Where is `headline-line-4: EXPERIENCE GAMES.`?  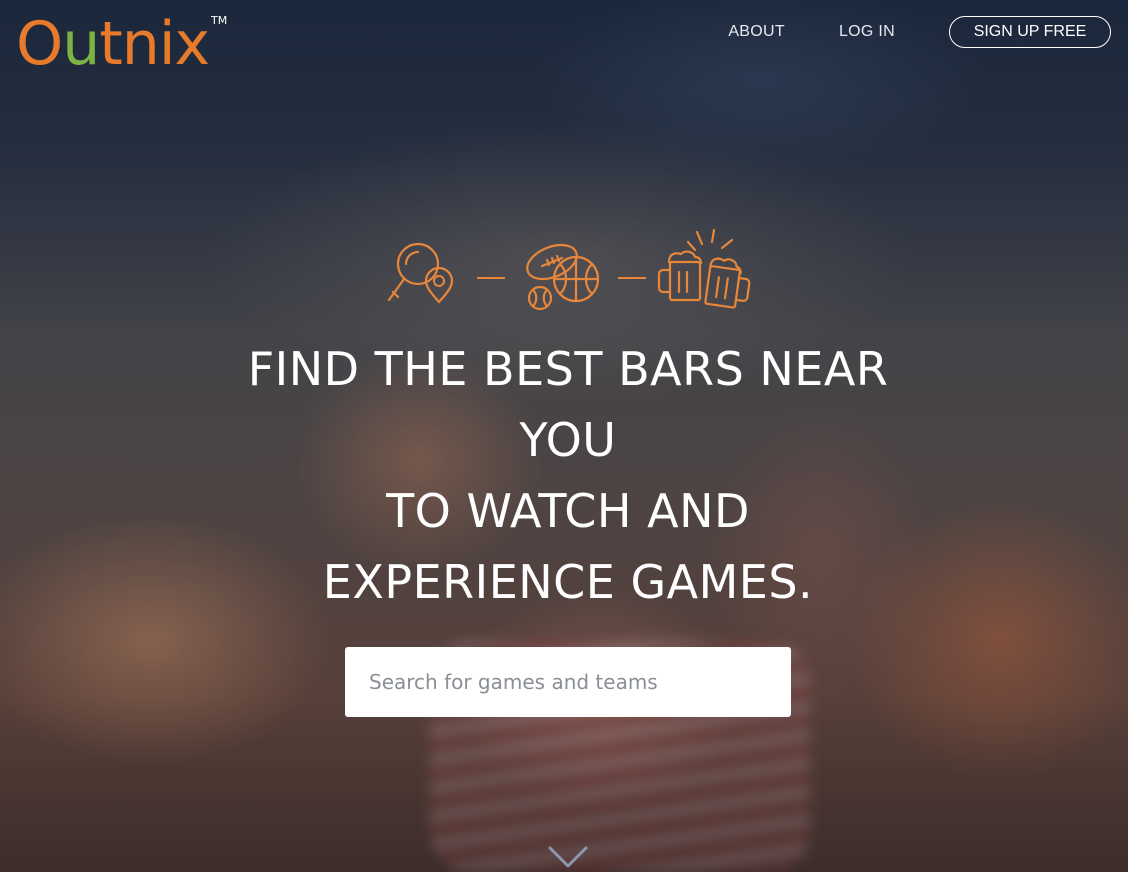
headline-line-4: EXPERIENCE GAMES. is located at coordinates (568, 582).